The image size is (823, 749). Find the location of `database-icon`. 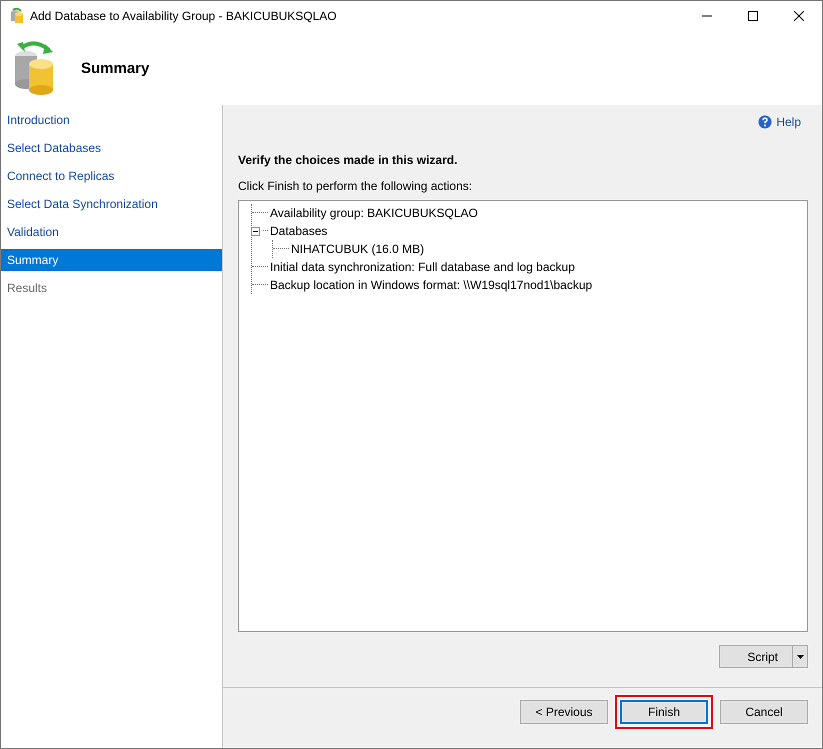

database-icon is located at coordinates (17, 16).